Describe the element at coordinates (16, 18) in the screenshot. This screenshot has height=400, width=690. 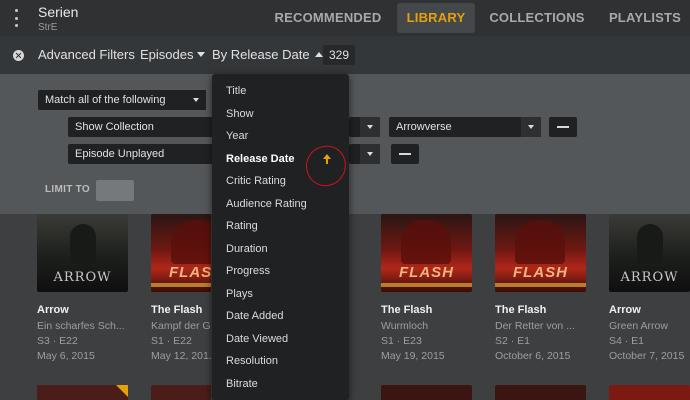
I see `more-menu-icon` at that location.